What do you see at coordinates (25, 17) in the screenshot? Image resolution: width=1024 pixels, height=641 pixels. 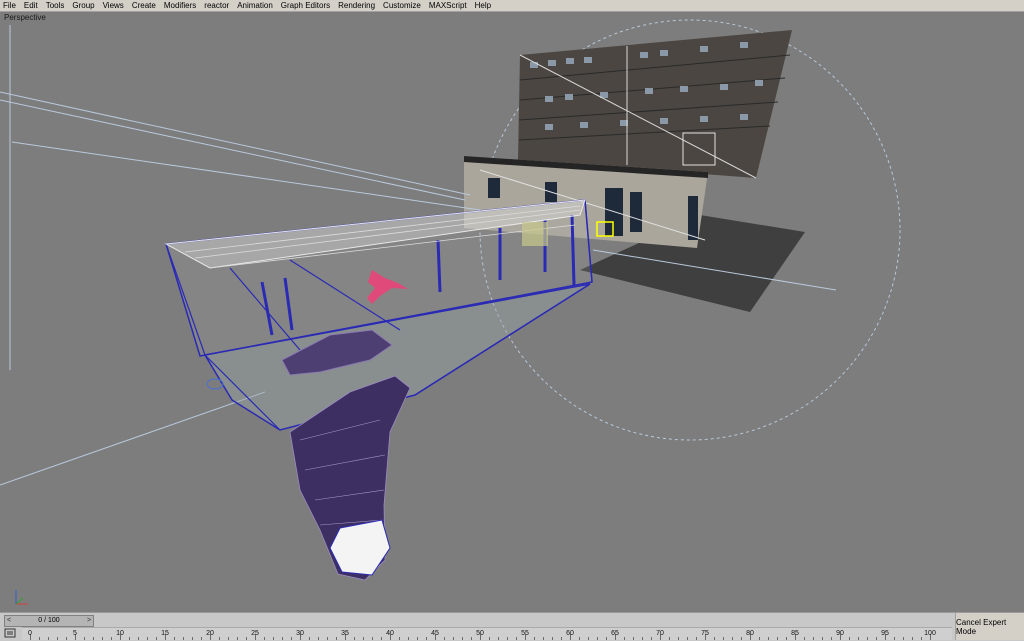 I see `viewport-label: Perspective` at bounding box center [25, 17].